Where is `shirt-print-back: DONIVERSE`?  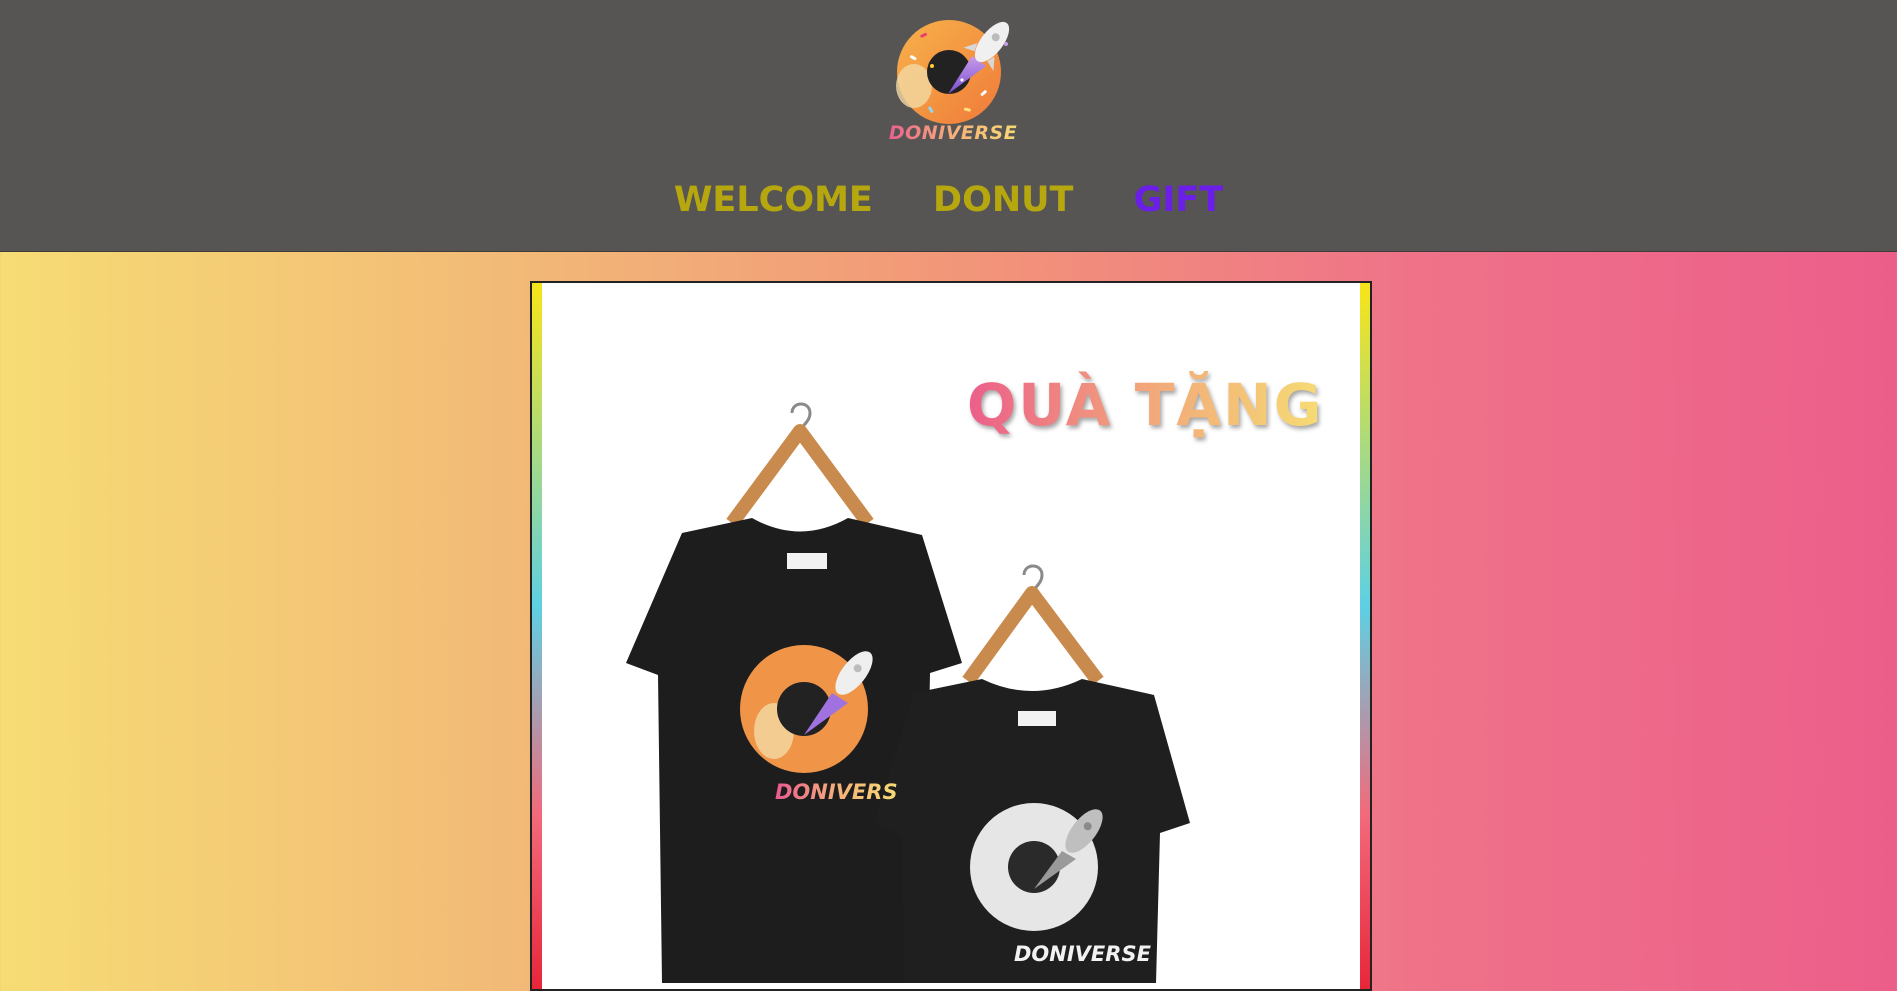
shirt-print-back: DONIVERSE is located at coordinates (1082, 954).